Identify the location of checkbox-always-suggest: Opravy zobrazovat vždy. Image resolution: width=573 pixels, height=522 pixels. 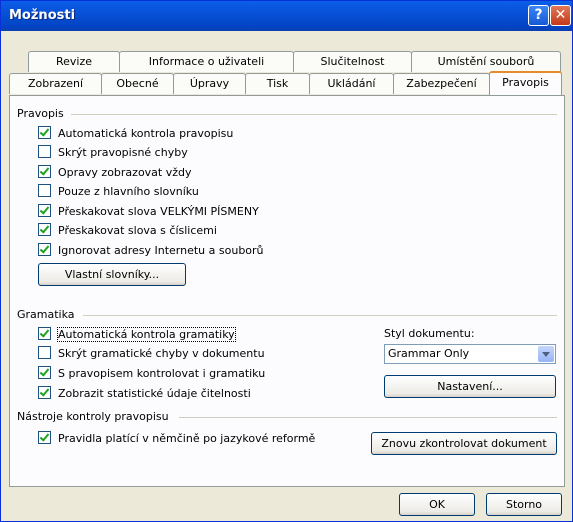
(115, 173).